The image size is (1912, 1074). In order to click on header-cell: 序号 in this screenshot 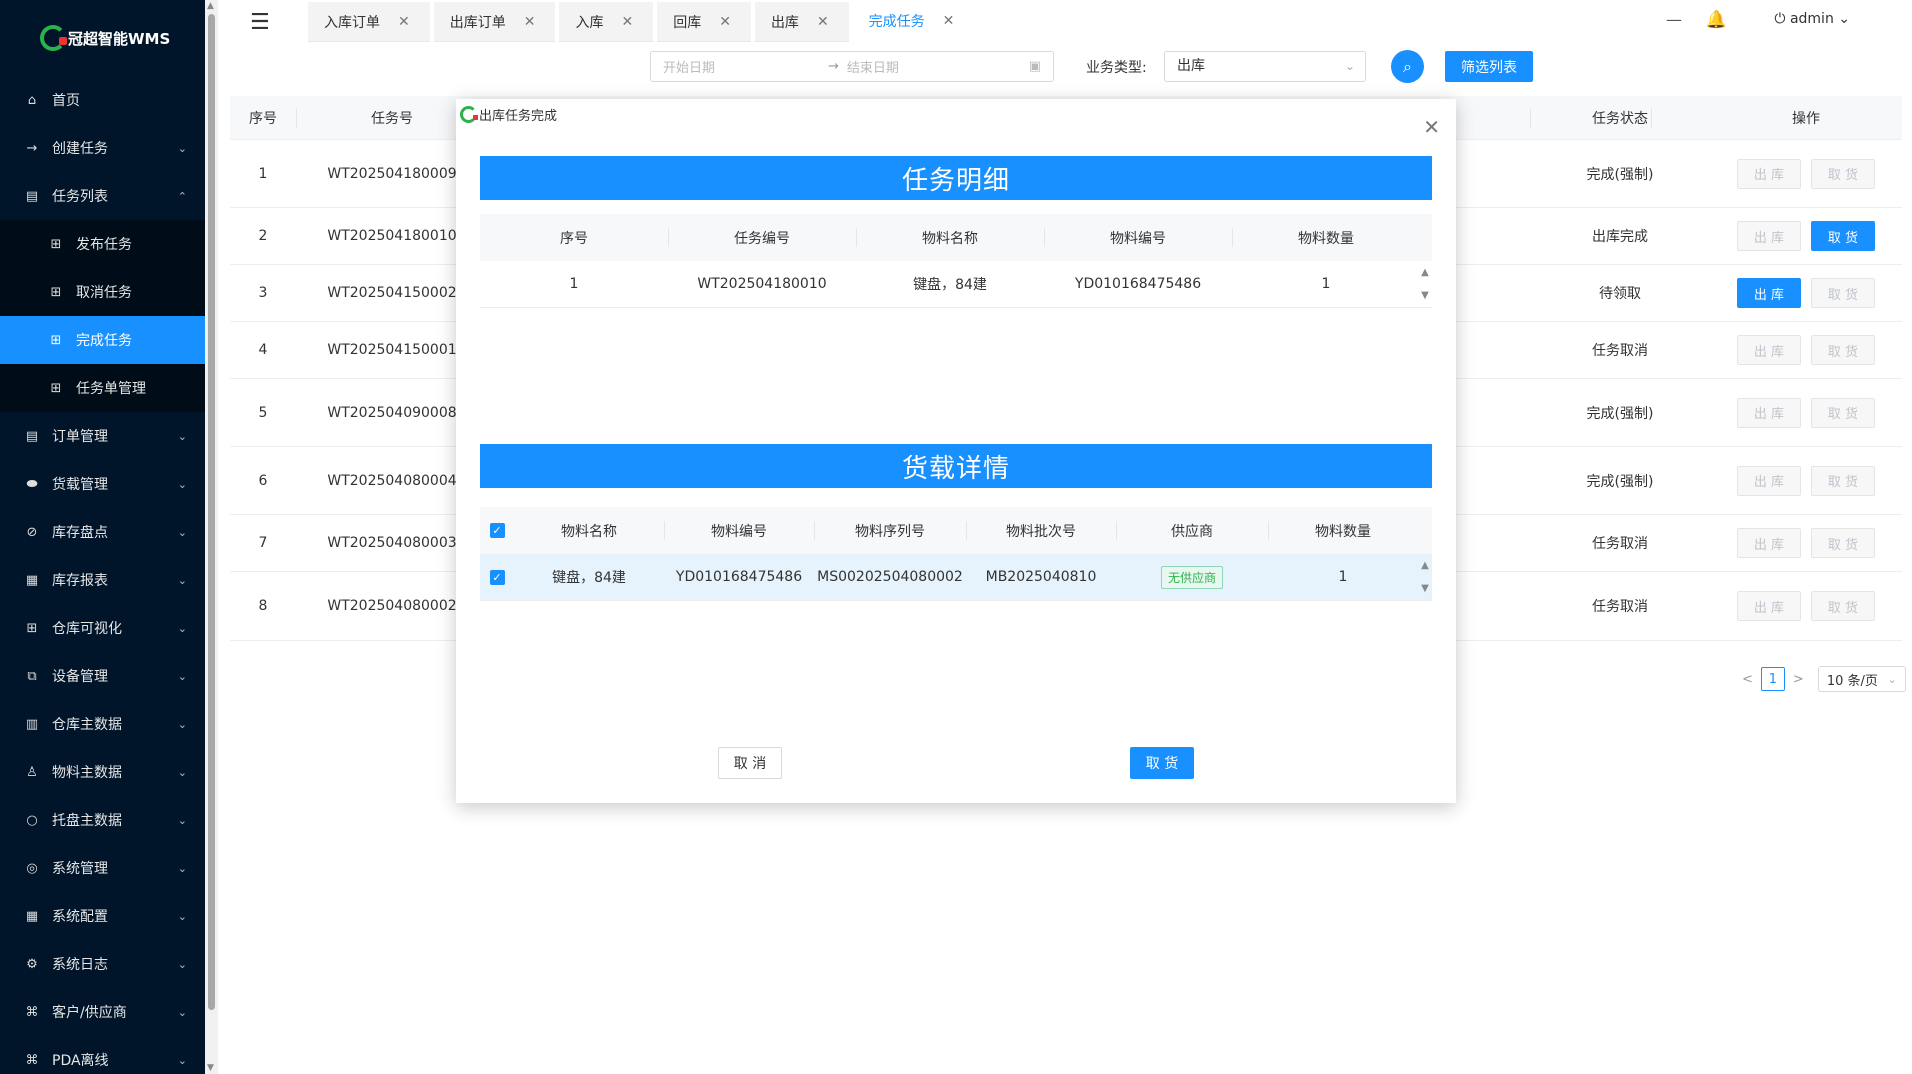, I will do `click(574, 238)`.